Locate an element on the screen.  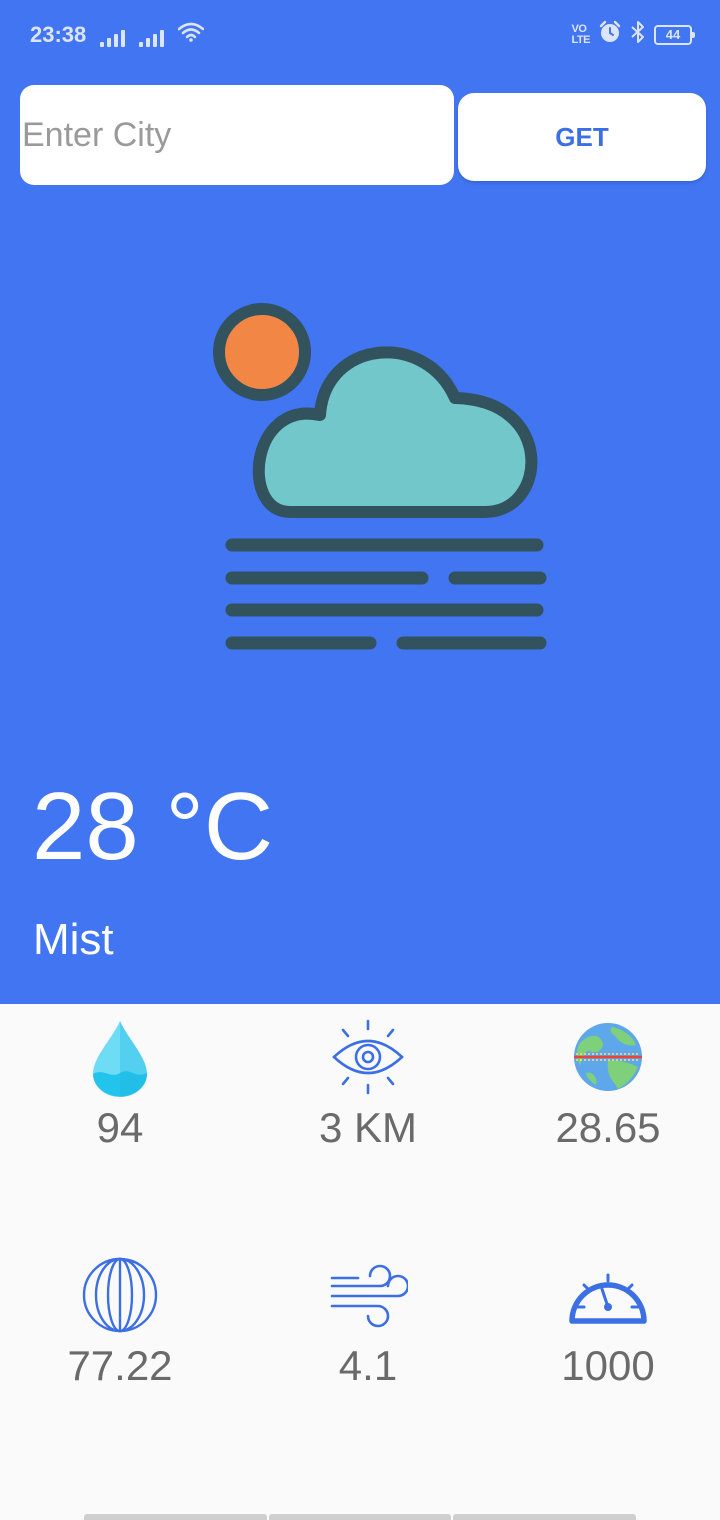
alarm-icon is located at coordinates (610, 34).